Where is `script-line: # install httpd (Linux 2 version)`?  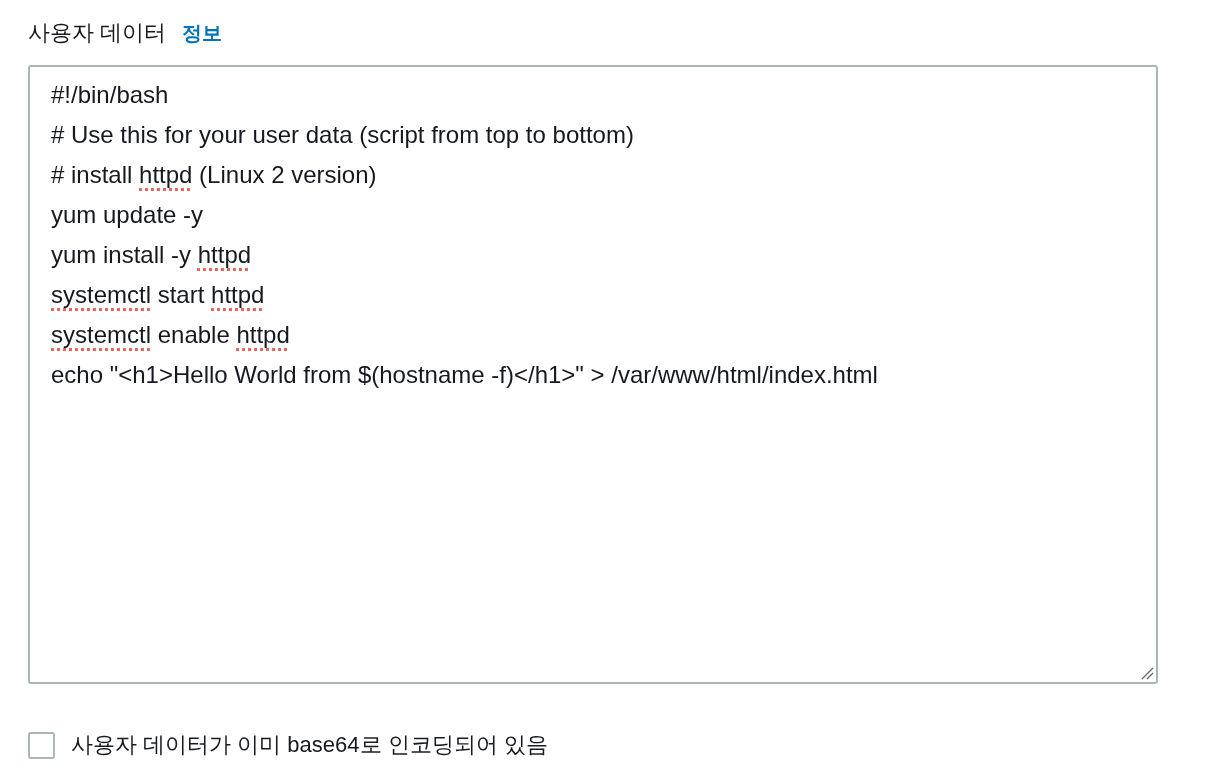
script-line: # install httpd (Linux 2 version) is located at coordinates (214, 175).